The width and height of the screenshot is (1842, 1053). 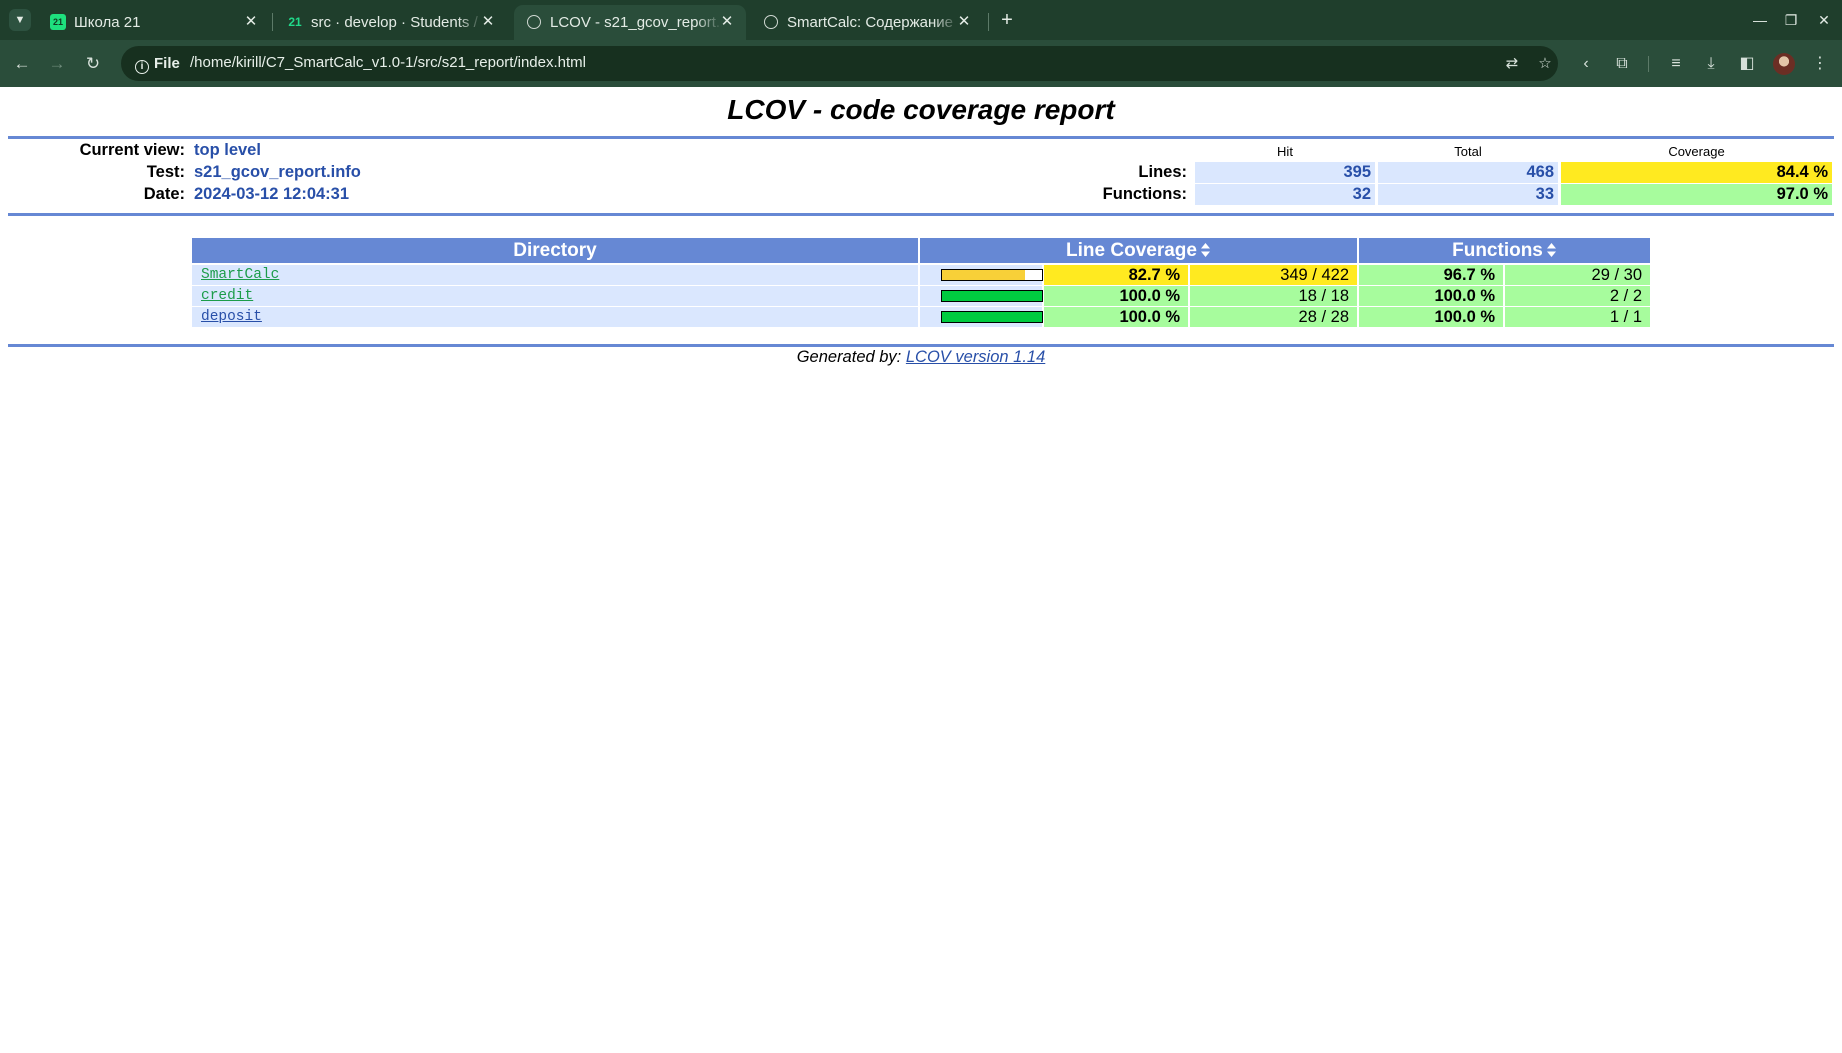 I want to click on tab-smartcalc-contents: SmartCalc: Содержание ✕, so click(x=867, y=22).